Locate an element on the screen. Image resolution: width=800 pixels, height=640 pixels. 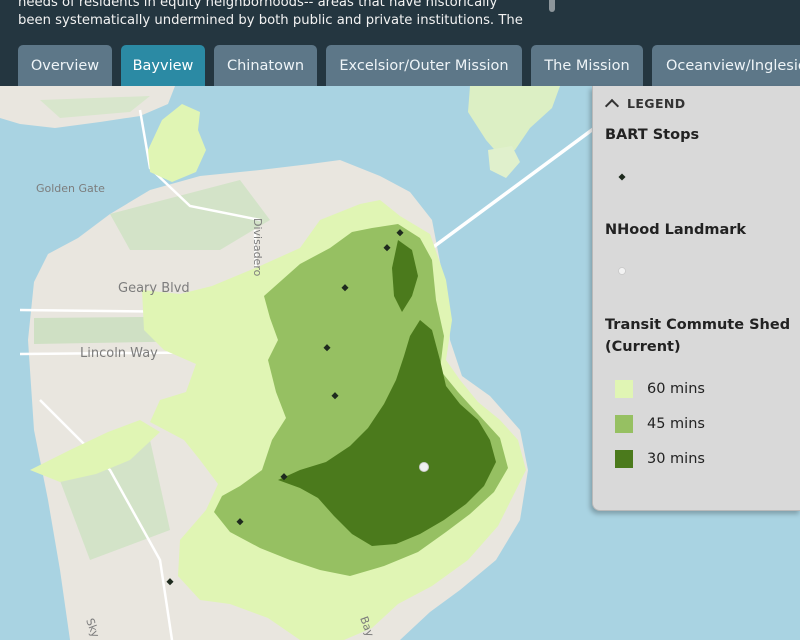
swatch-60-min is located at coordinates (624, 389).